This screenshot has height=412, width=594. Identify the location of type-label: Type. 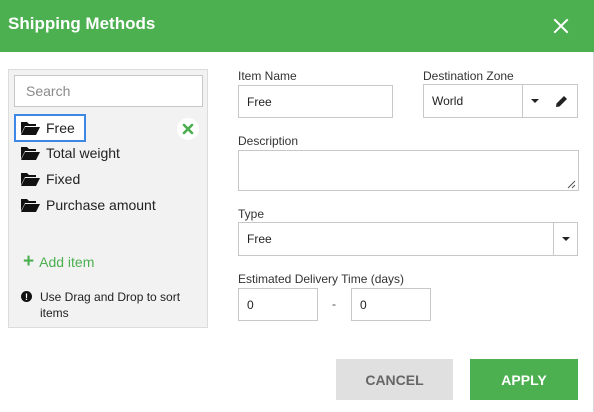
(251, 214).